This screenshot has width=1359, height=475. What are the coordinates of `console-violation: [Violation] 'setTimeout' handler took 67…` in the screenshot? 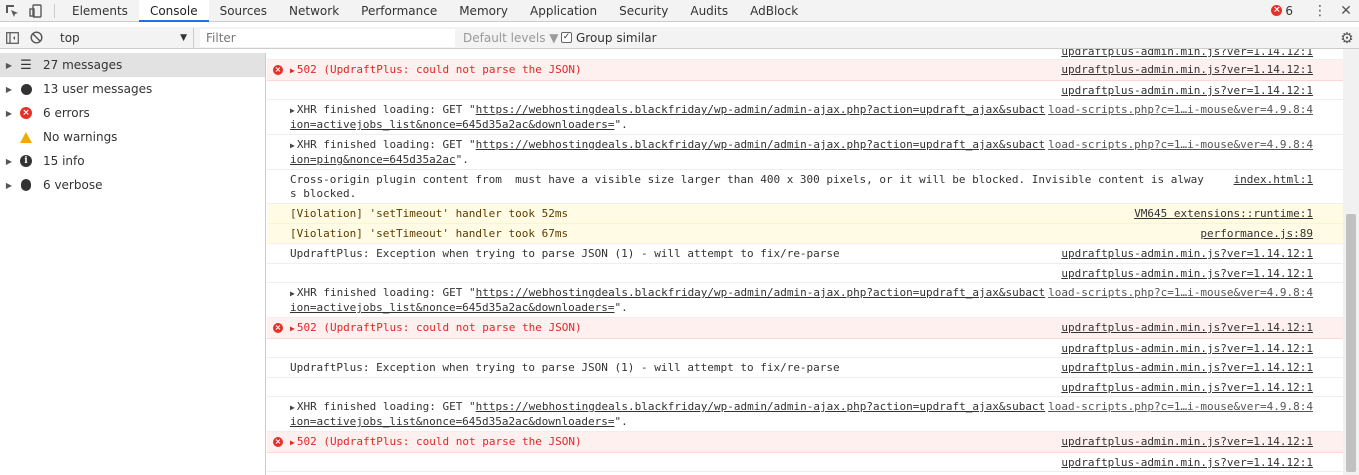 It's located at (805, 234).